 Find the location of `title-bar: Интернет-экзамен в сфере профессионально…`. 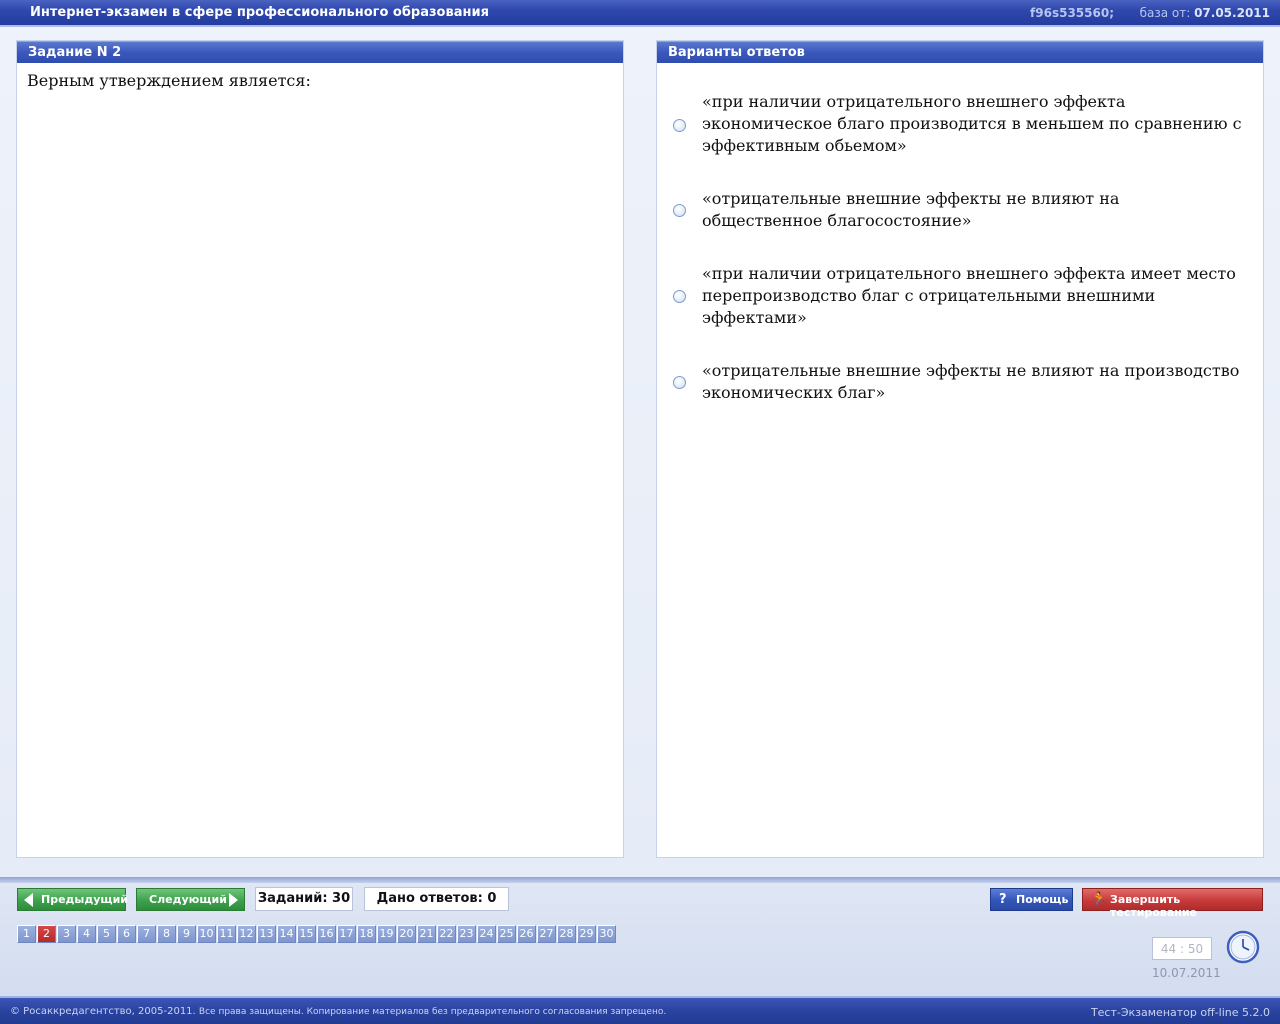

title-bar: Интернет-экзамен в сфере профессионально… is located at coordinates (640, 13).